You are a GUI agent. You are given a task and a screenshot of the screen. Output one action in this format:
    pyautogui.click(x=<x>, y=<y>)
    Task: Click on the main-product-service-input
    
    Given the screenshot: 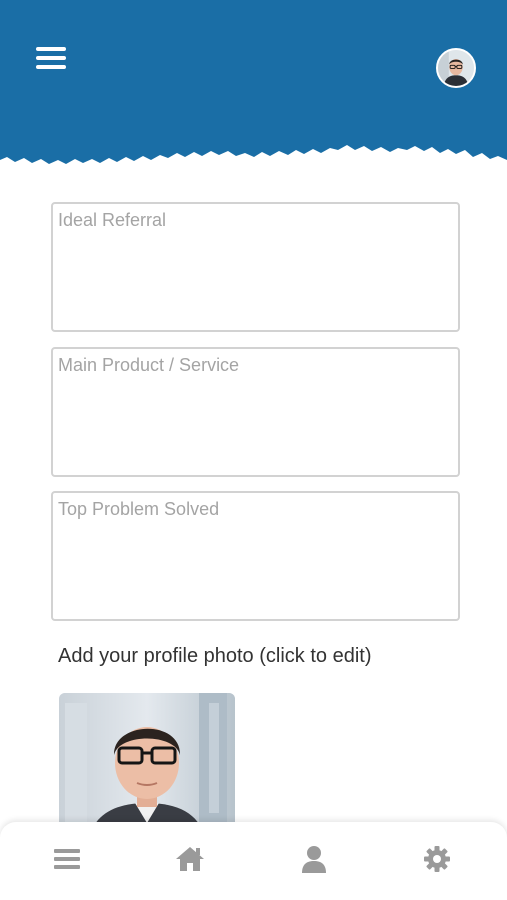 What is the action you would take?
    pyautogui.click(x=255, y=412)
    